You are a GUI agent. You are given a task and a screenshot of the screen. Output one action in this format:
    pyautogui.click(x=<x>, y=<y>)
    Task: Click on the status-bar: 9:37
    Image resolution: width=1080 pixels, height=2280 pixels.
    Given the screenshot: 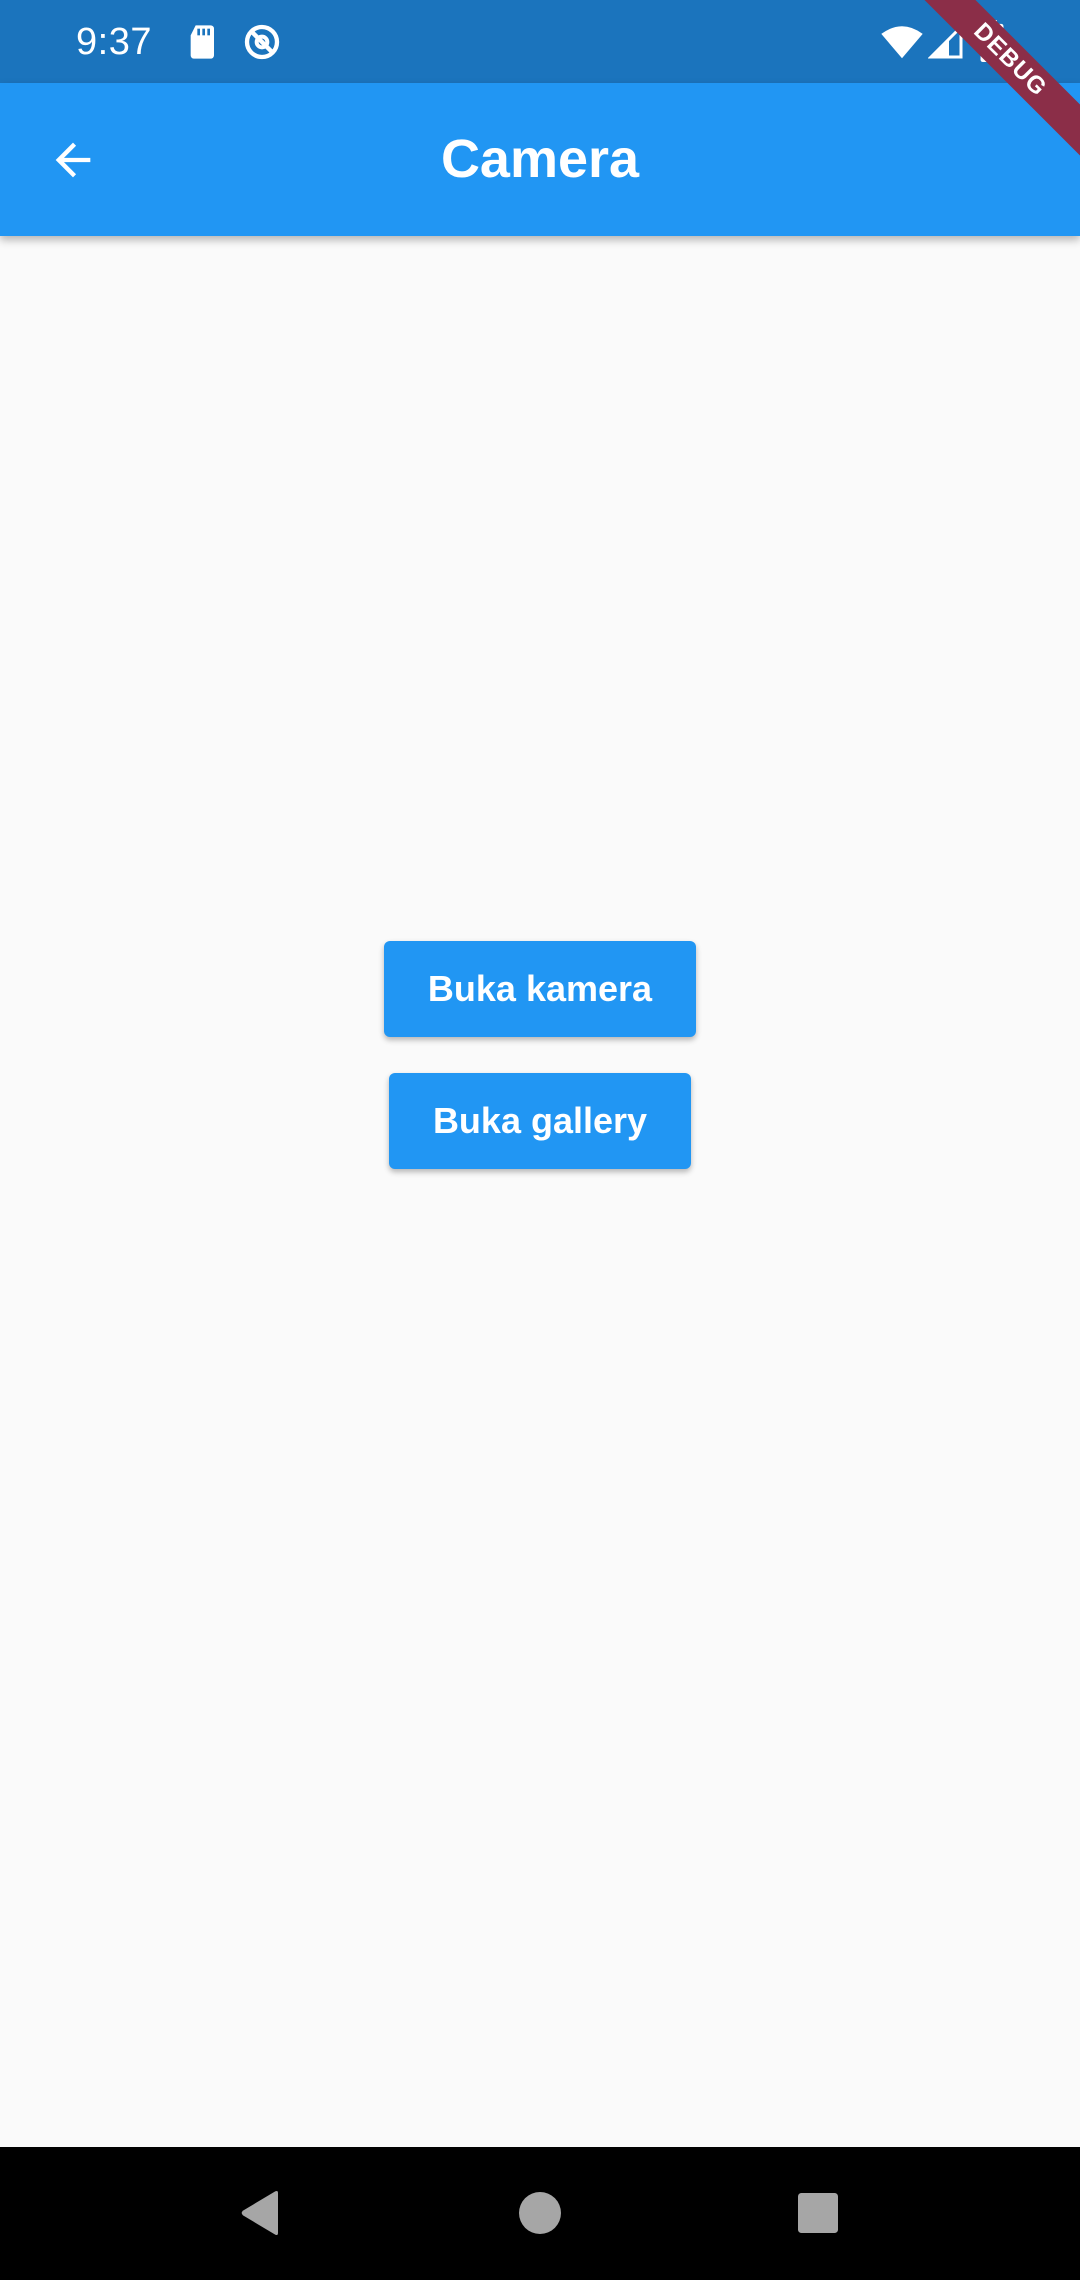 What is the action you would take?
    pyautogui.click(x=540, y=41)
    